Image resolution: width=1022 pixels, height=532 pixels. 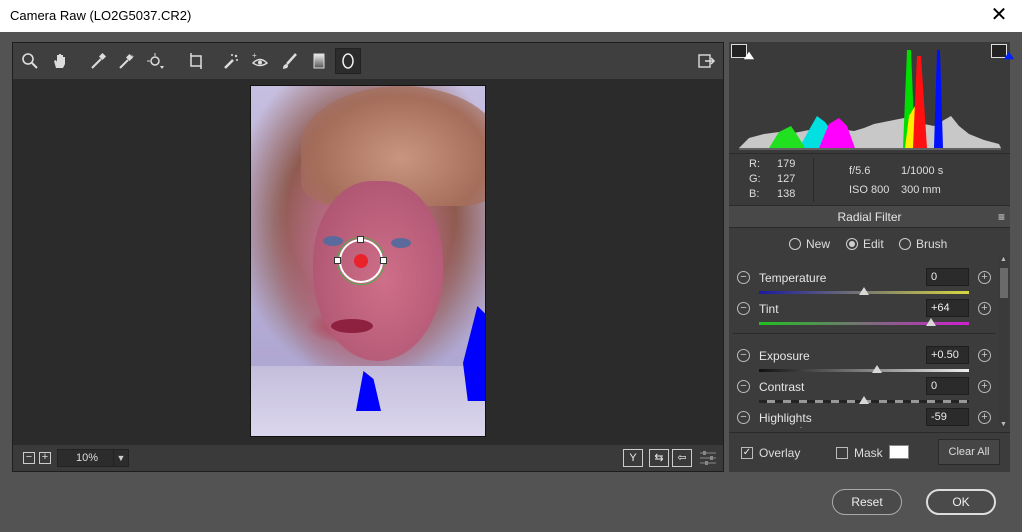 I want to click on hand-tool-icon, so click(x=60, y=61).